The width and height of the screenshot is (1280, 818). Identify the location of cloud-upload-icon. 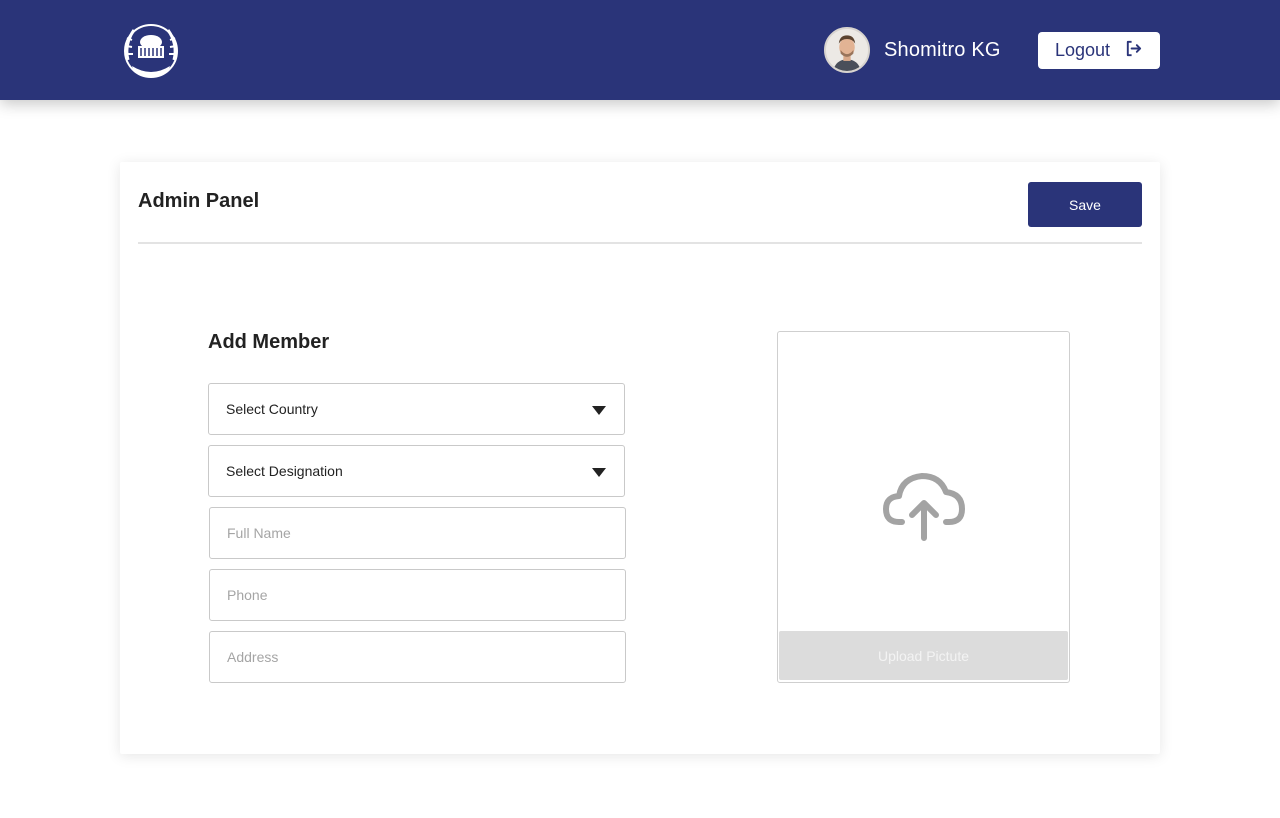
(924, 506).